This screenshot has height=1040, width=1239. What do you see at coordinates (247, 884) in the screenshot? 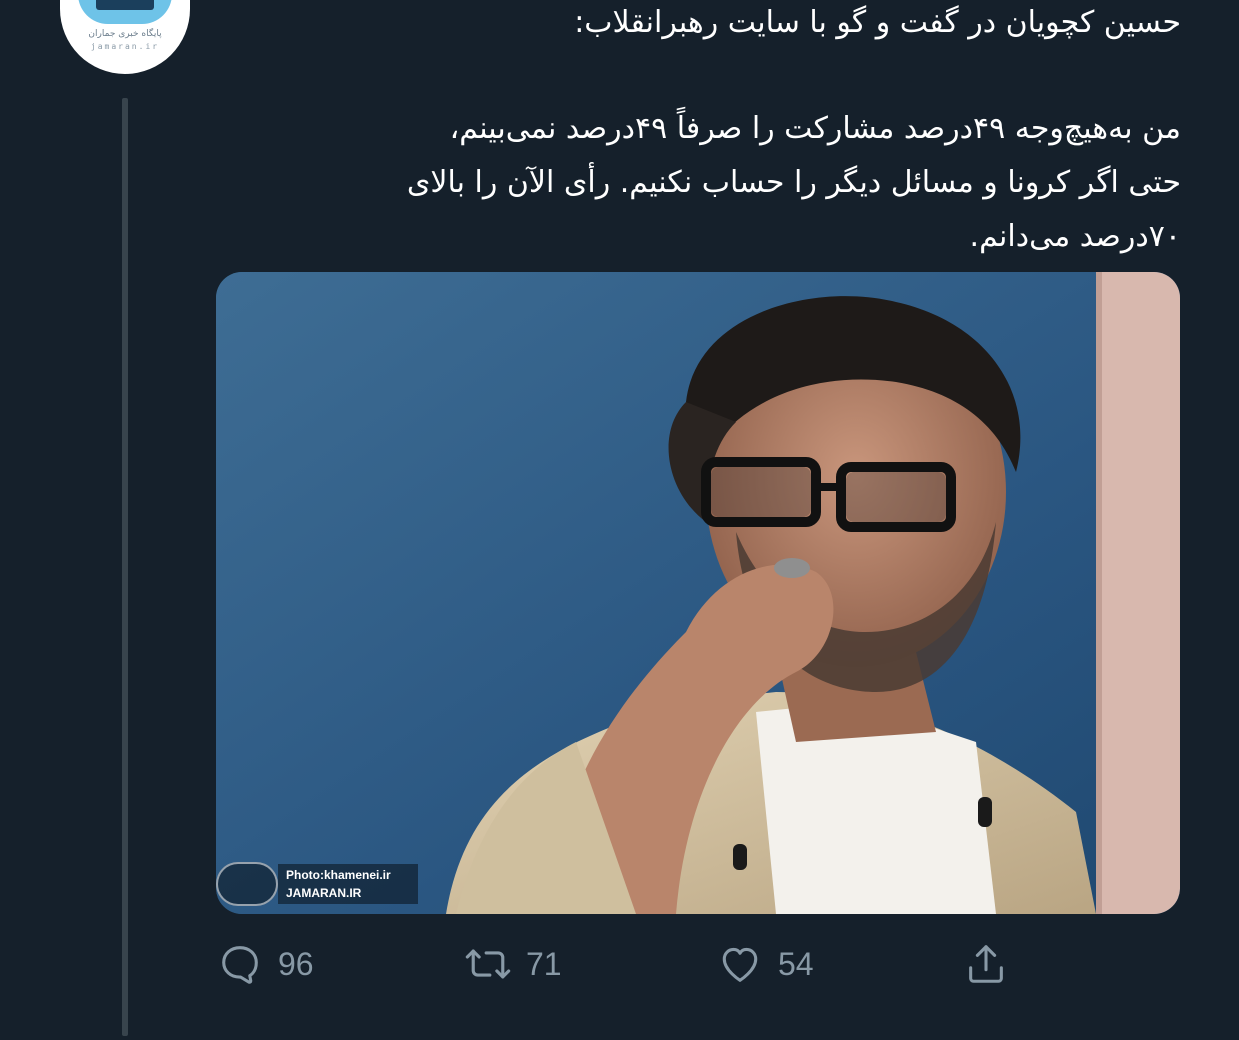
I see `jamaran-watermark-icon` at bounding box center [247, 884].